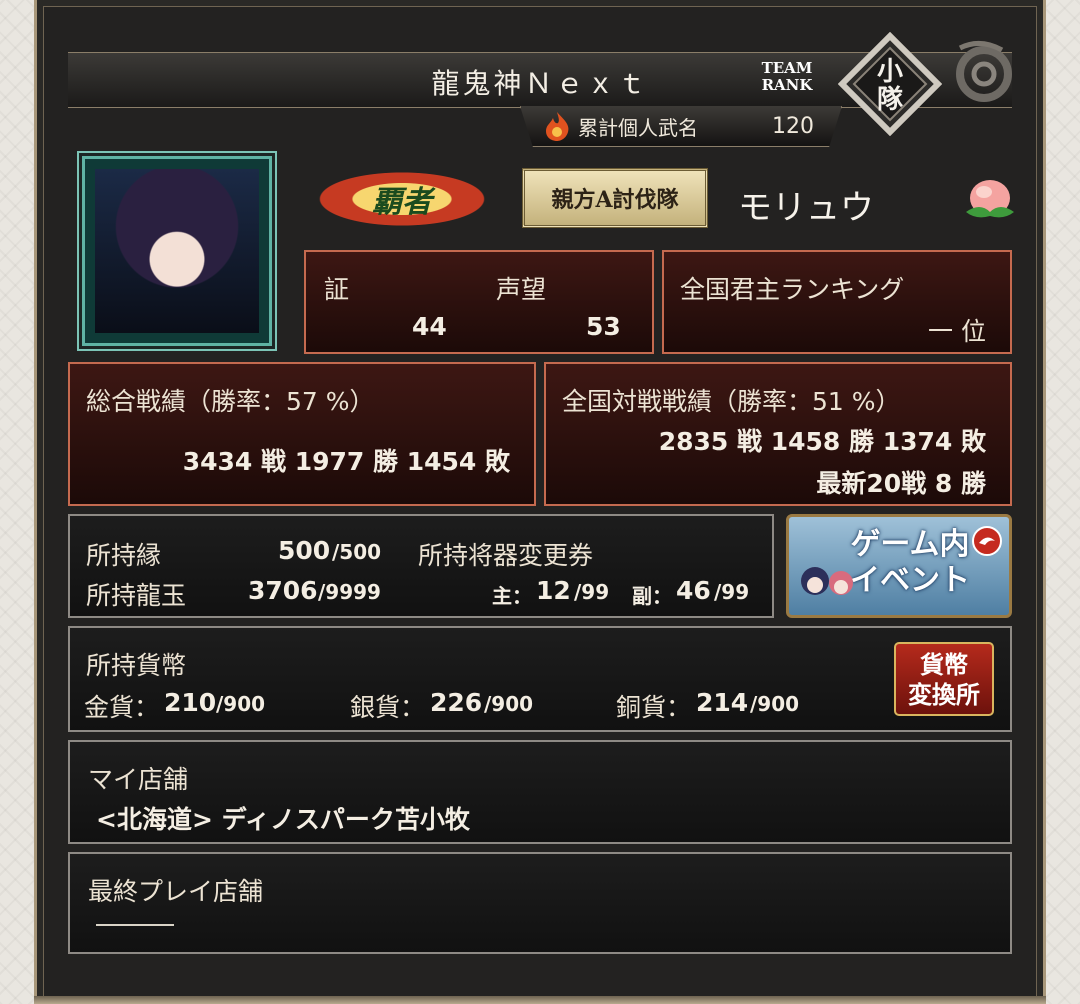 The height and width of the screenshot is (1004, 1080). I want to click on currency-exchange-label-line1: 貨幣, so click(944, 665).